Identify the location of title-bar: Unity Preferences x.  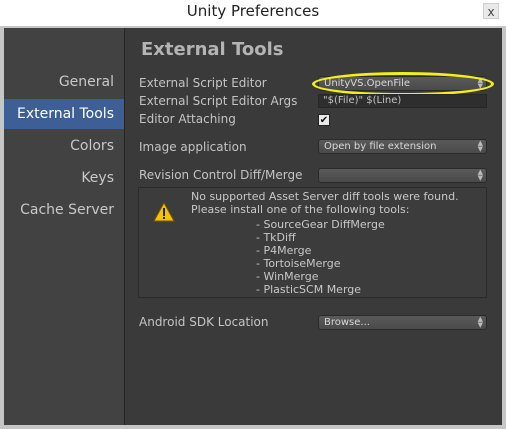
(253, 13).